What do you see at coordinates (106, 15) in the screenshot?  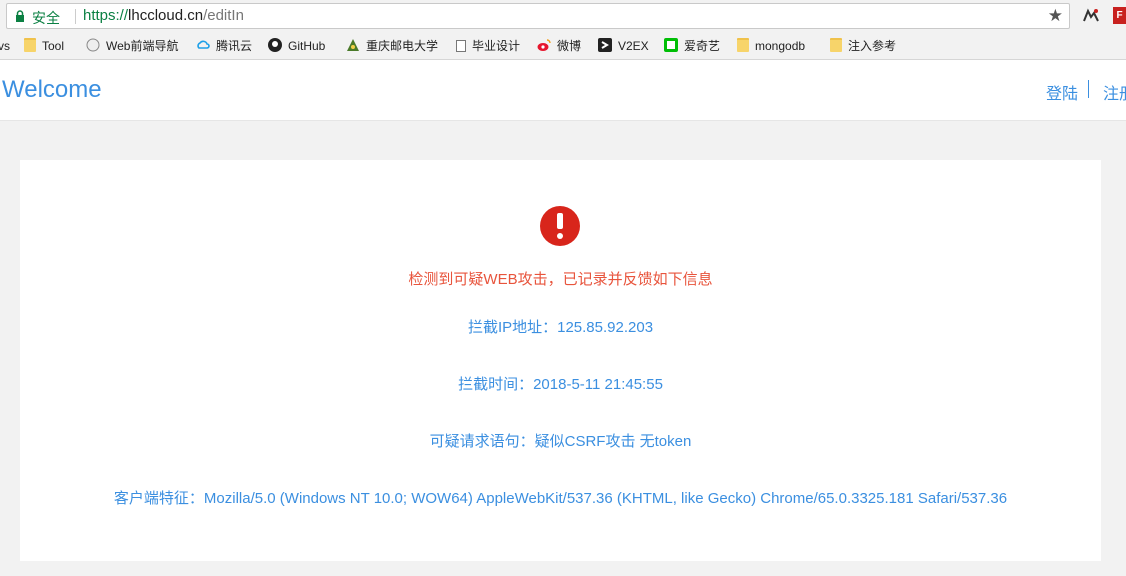 I see `url-scheme: https://` at bounding box center [106, 15].